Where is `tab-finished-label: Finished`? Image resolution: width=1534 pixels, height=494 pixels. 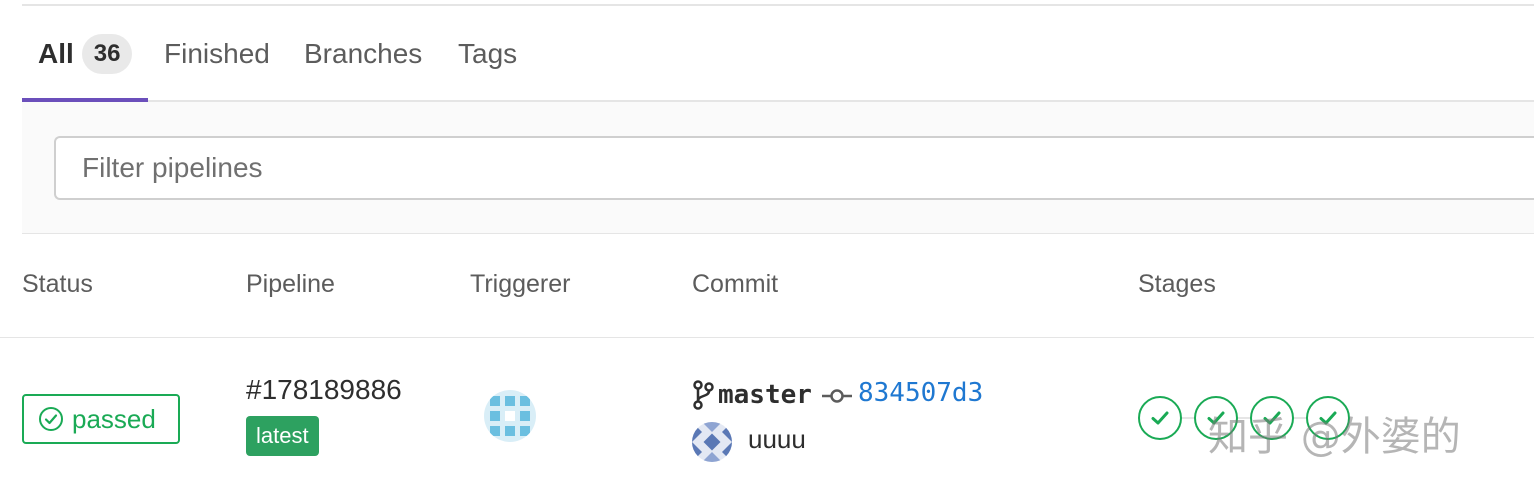 tab-finished-label: Finished is located at coordinates (217, 53).